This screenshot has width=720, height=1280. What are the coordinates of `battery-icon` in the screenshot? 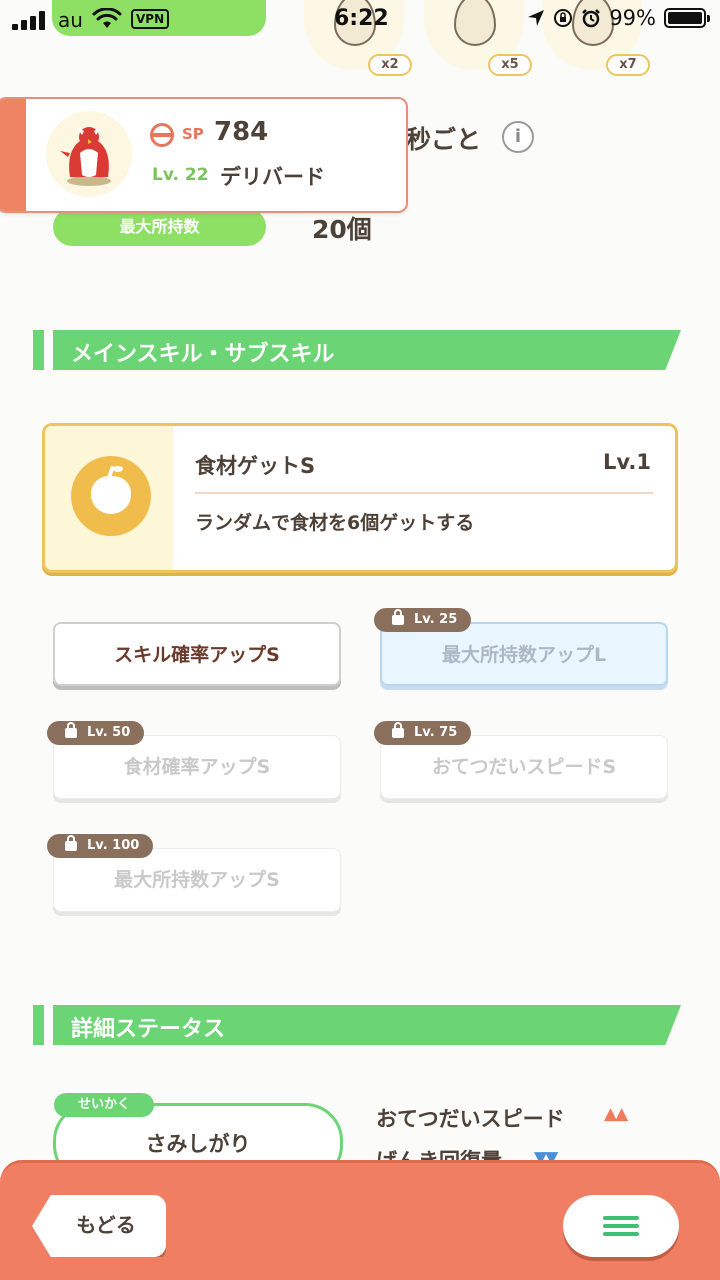 It's located at (687, 18).